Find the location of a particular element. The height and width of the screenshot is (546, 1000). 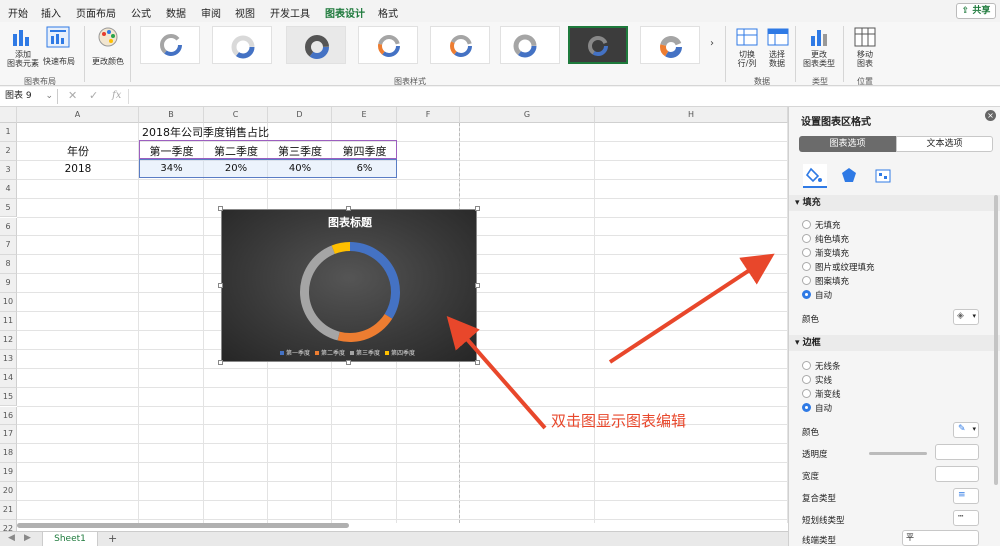

confirm-icon: ✓ is located at coordinates (93, 95).